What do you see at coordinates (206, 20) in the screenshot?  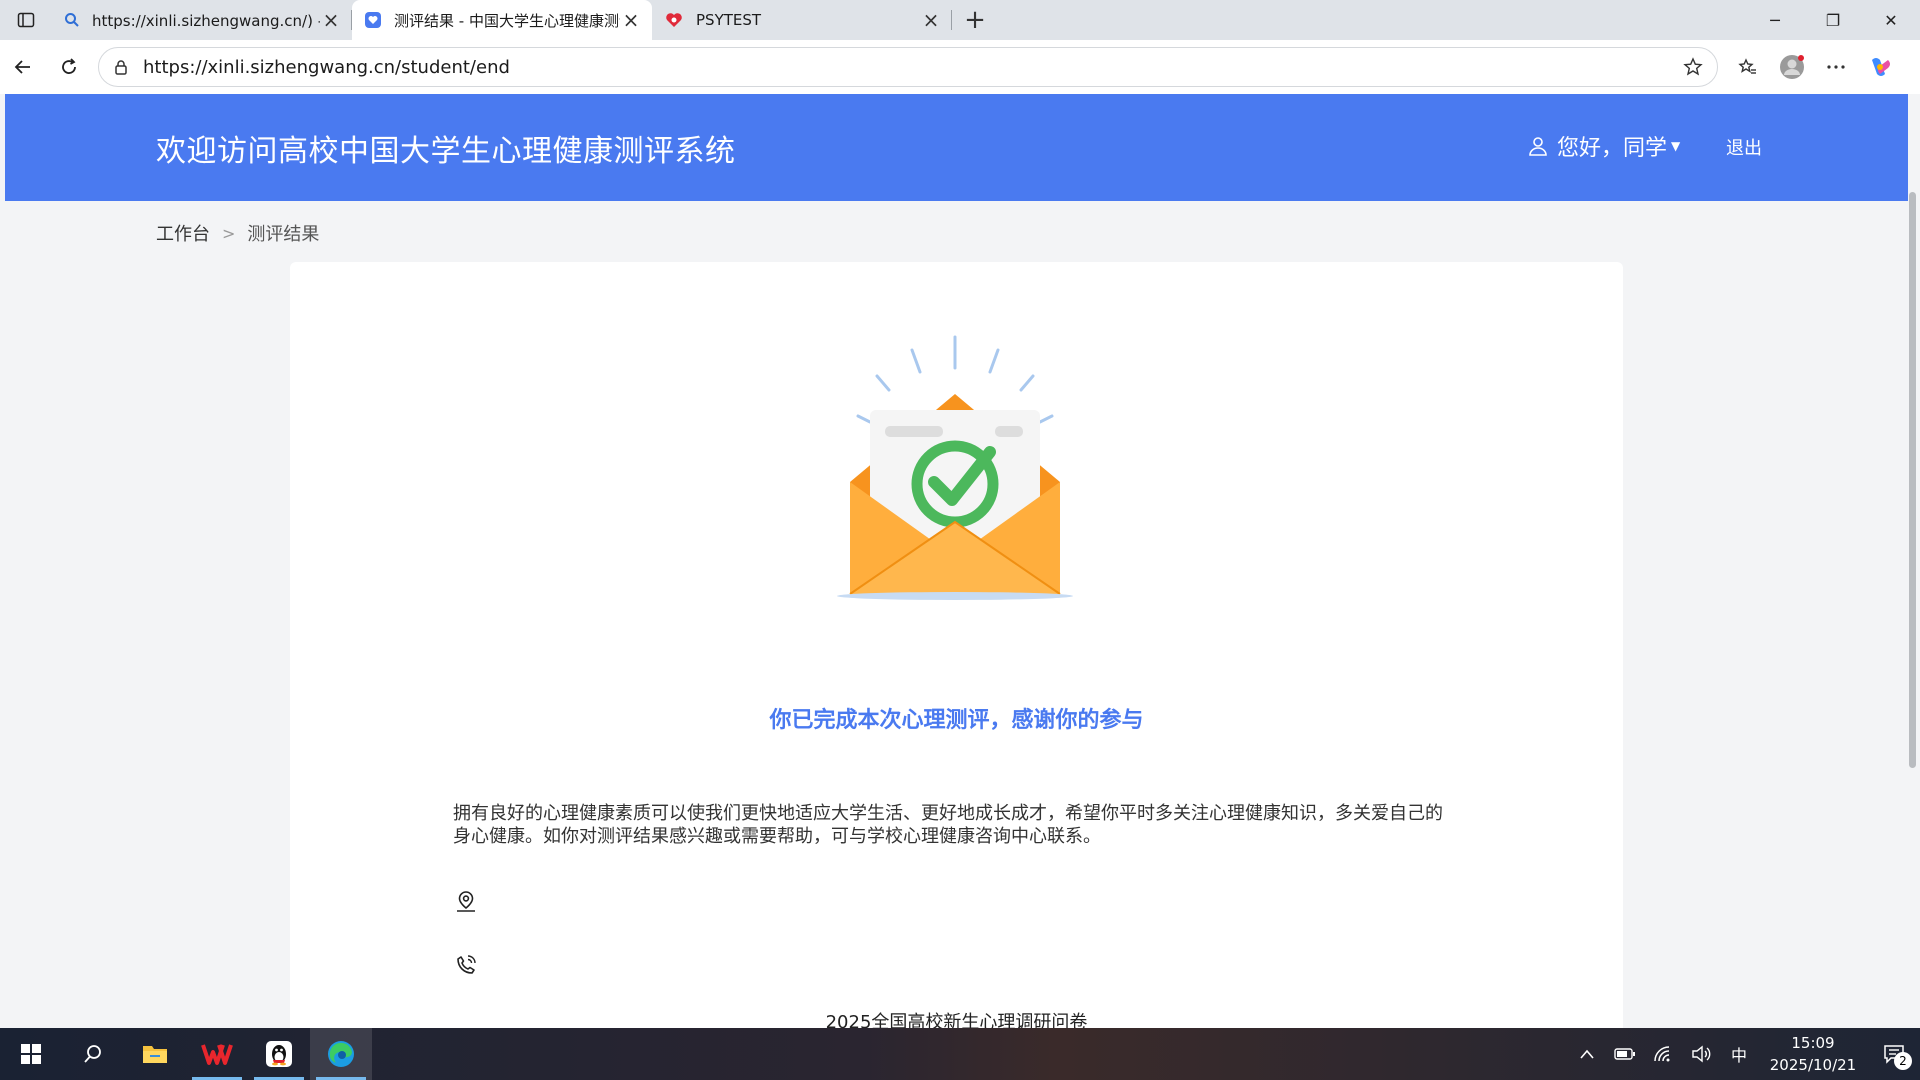 I see `tab-title: https://xinli.sizhengwang.cn/) - 搜索` at bounding box center [206, 20].